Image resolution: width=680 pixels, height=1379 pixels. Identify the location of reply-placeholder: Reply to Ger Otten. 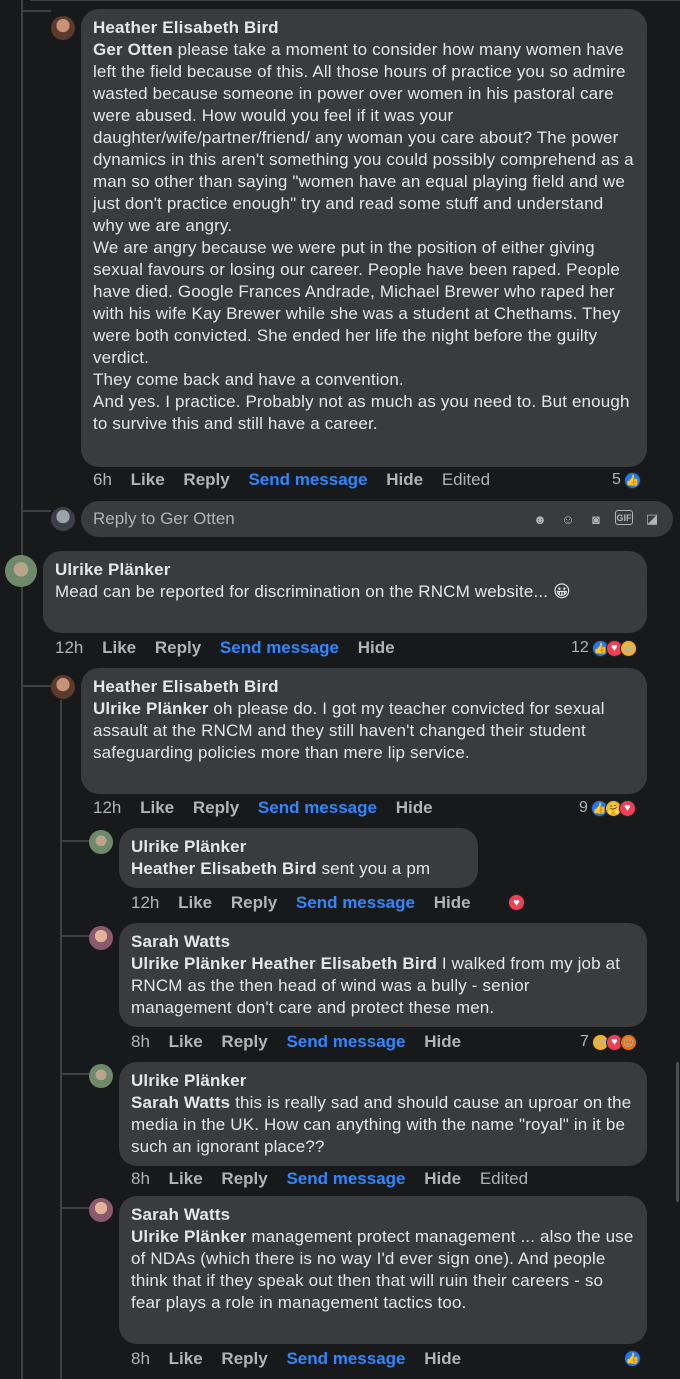
(164, 518).